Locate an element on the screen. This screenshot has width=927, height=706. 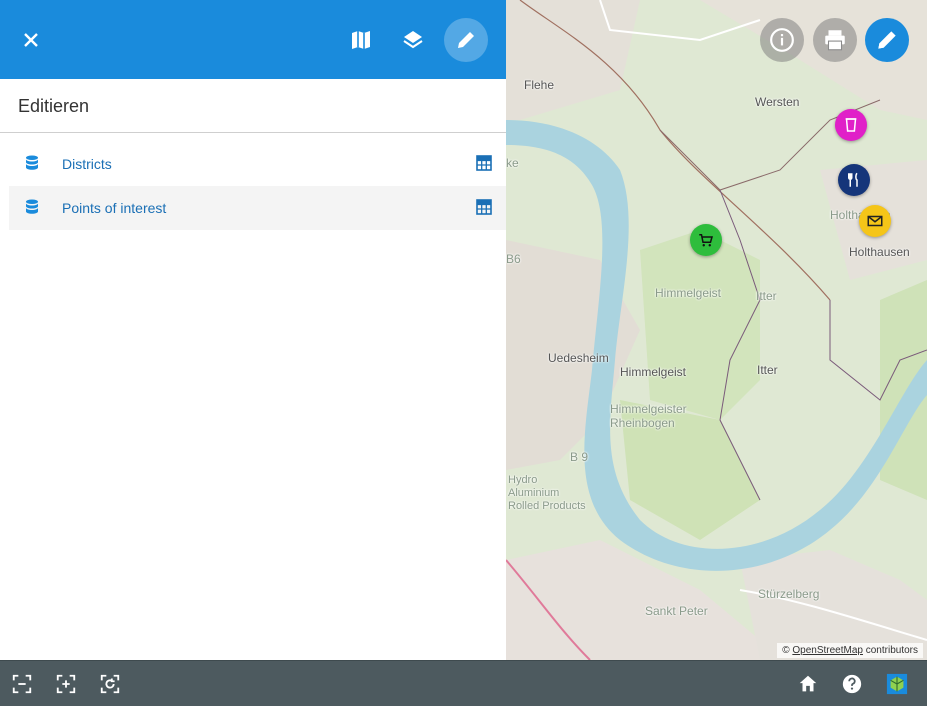
map-label: Flehe is located at coordinates (539, 85).